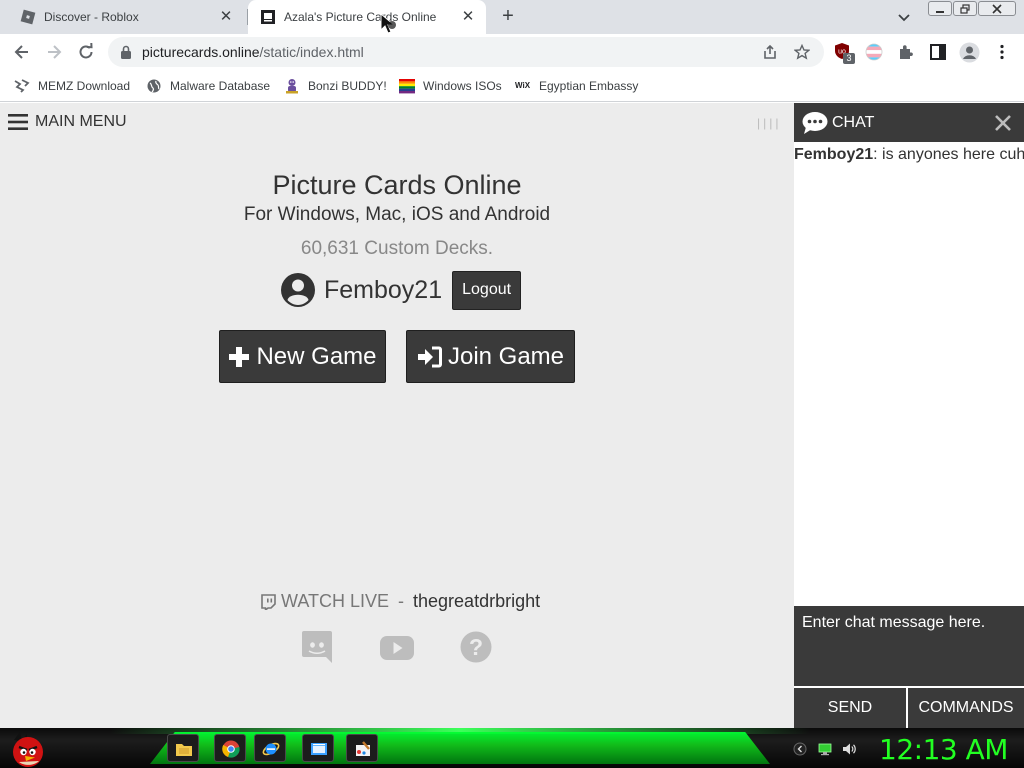  What do you see at coordinates (512, 748) in the screenshot?
I see `taskbar: 12:13 AM` at bounding box center [512, 748].